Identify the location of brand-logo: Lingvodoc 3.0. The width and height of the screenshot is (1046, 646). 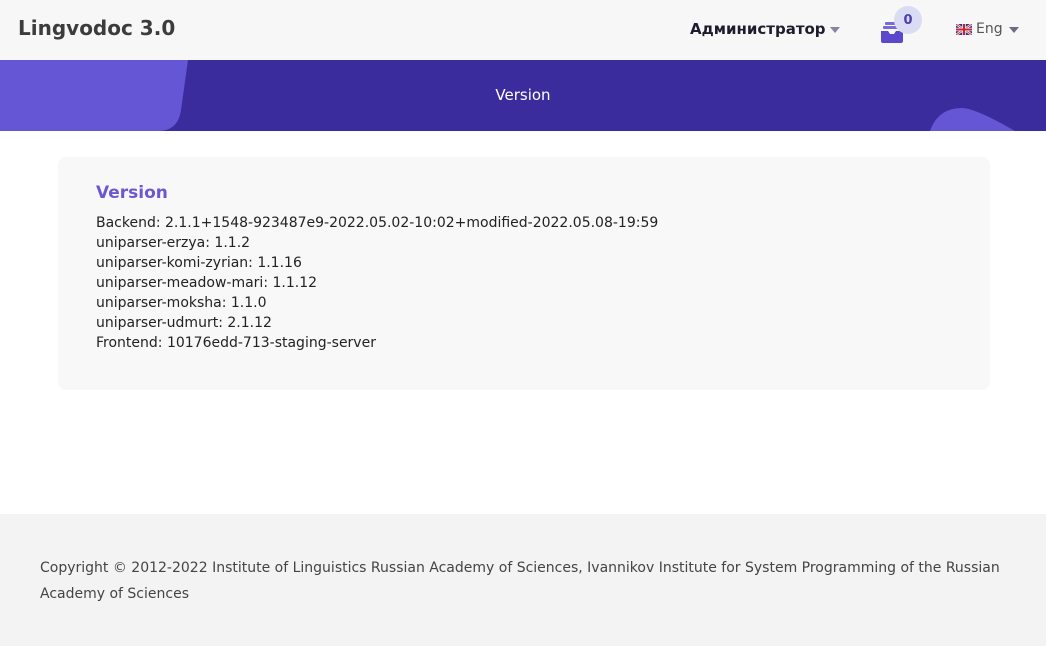
(96, 28).